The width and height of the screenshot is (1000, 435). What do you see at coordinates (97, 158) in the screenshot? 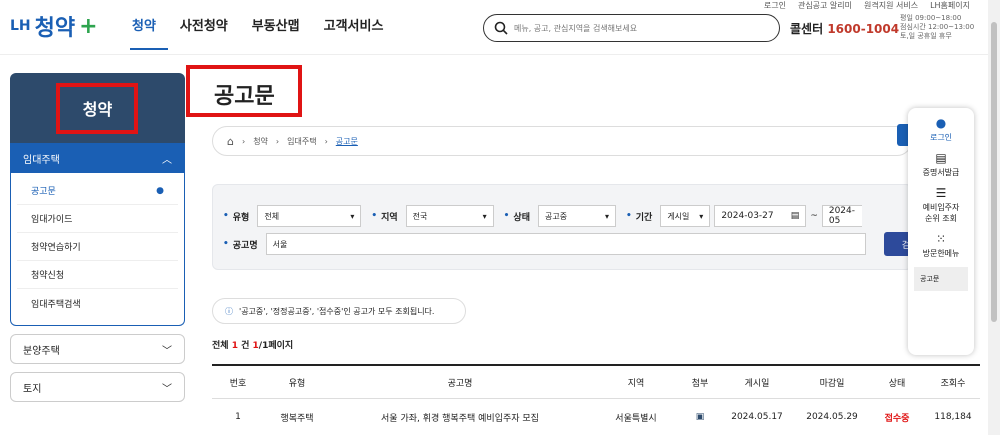
I see `sidebar-group-rental-title: 임대주택 ︿` at bounding box center [97, 158].